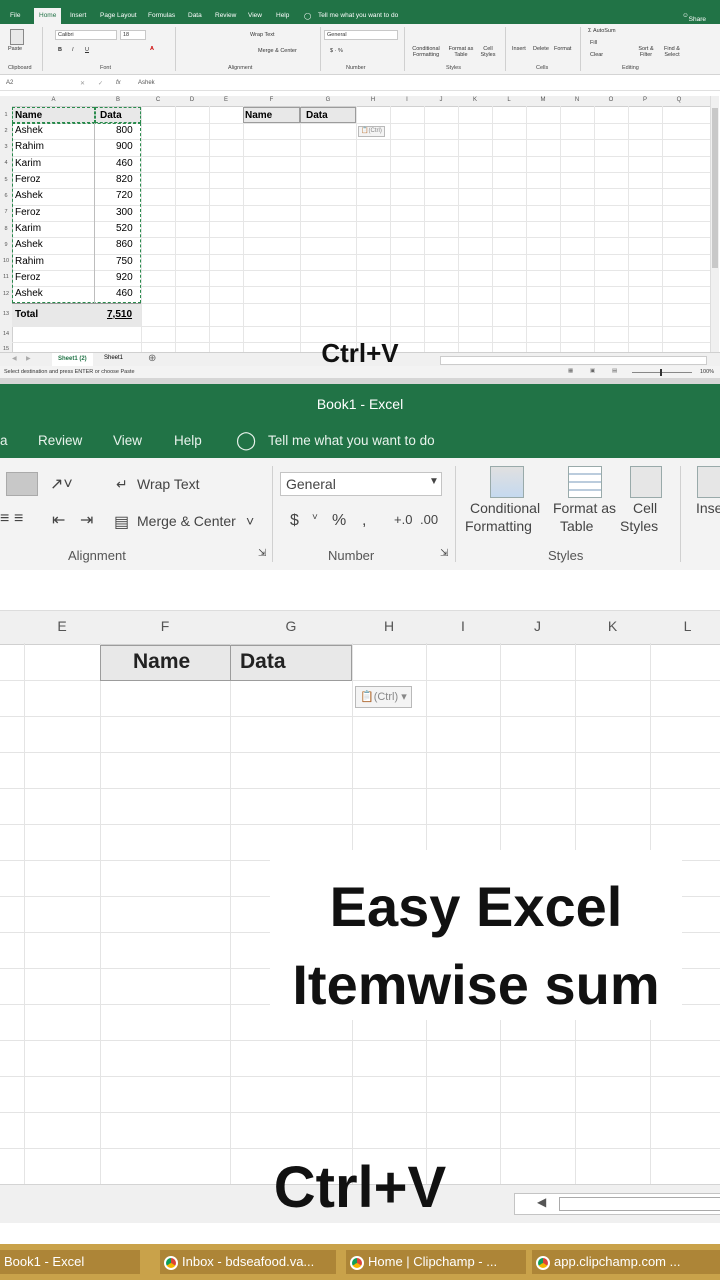 The width and height of the screenshot is (720, 1280). Describe the element at coordinates (86, 35) in the screenshot. I see `font-name-select: Calibri` at that location.